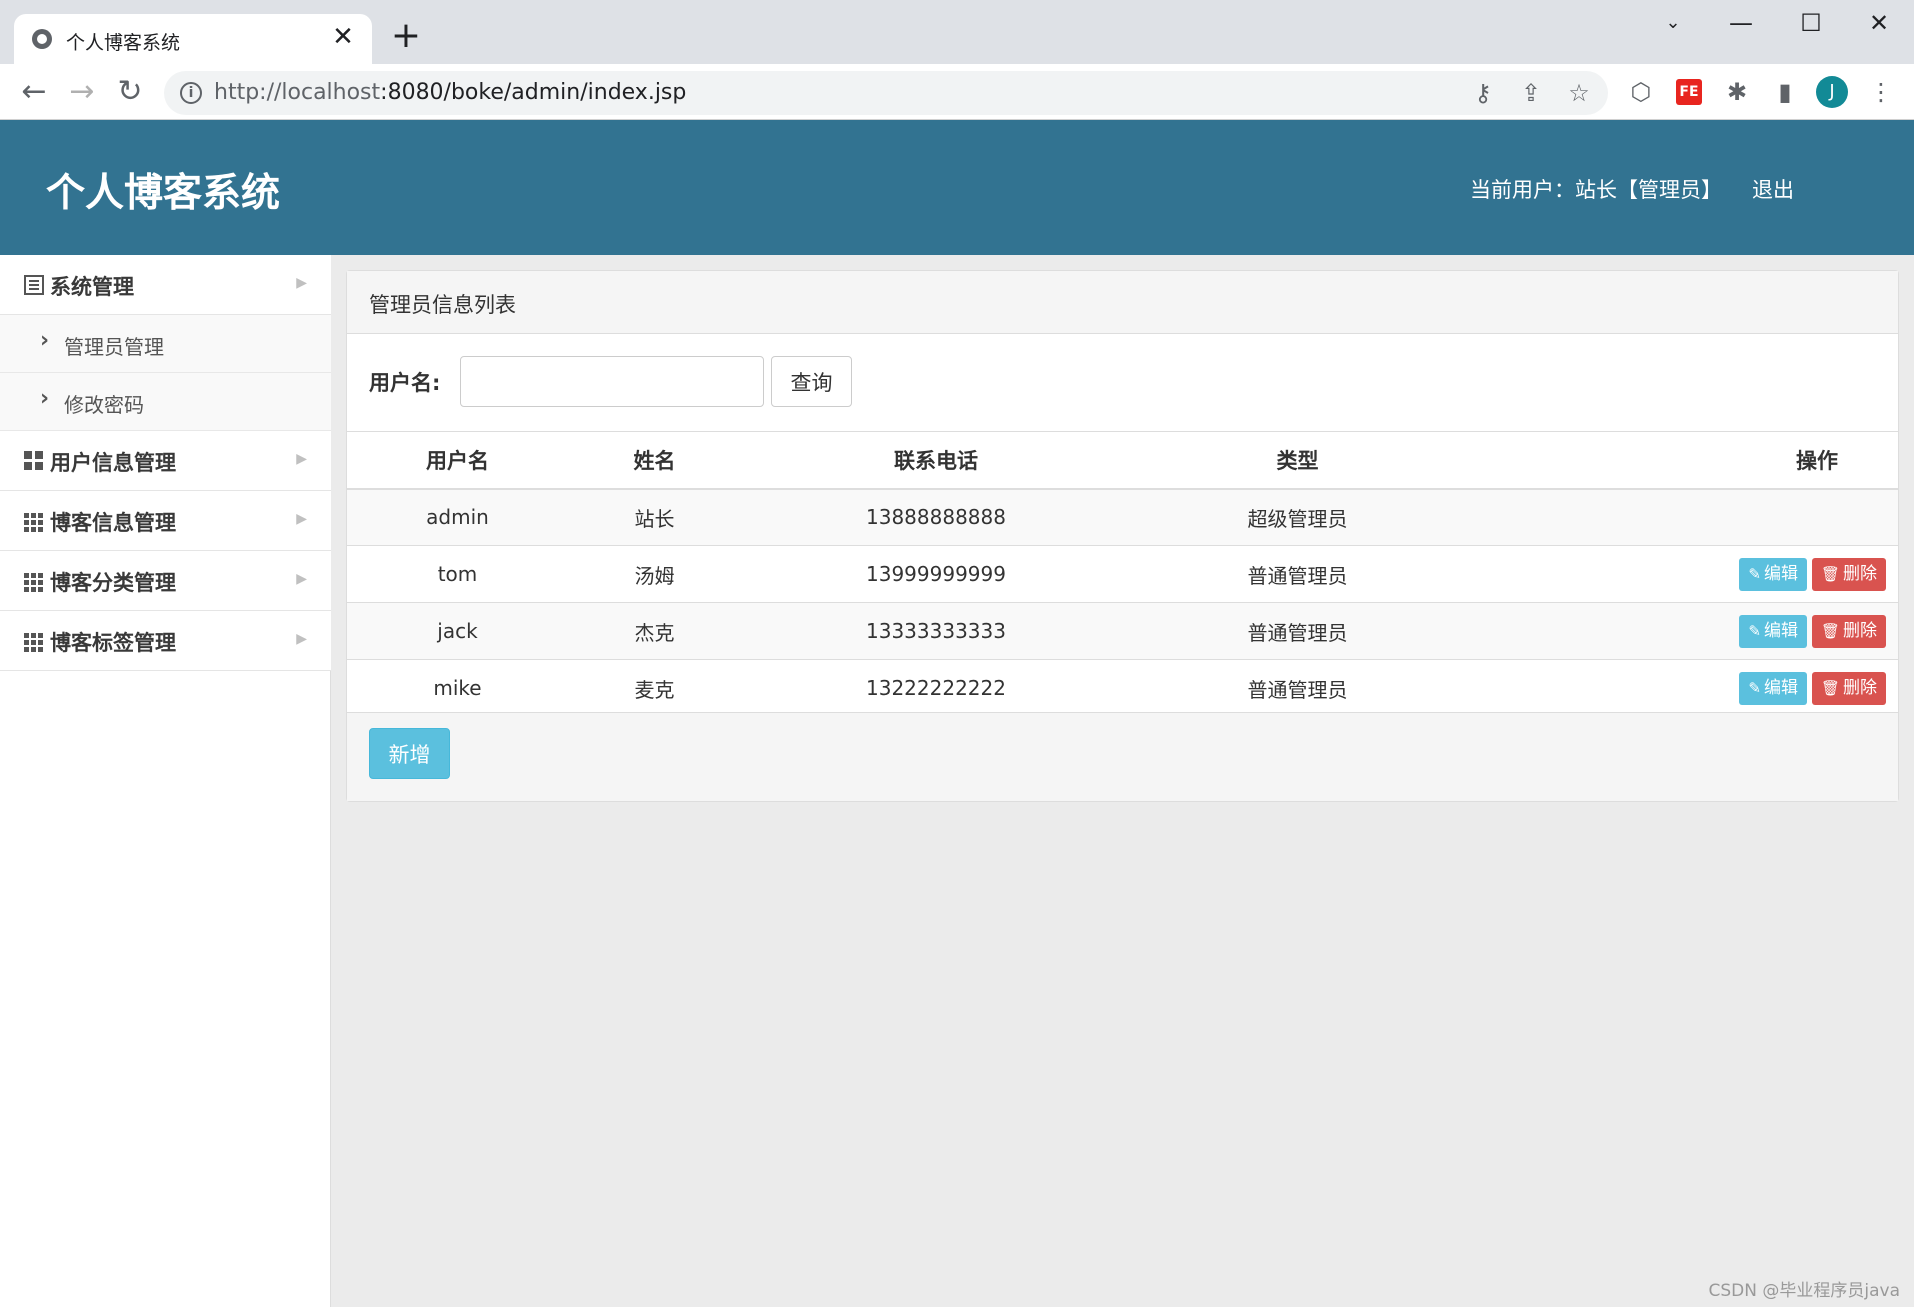  What do you see at coordinates (1673, 23) in the screenshot?
I see `tab-search-icon: ⌄` at bounding box center [1673, 23].